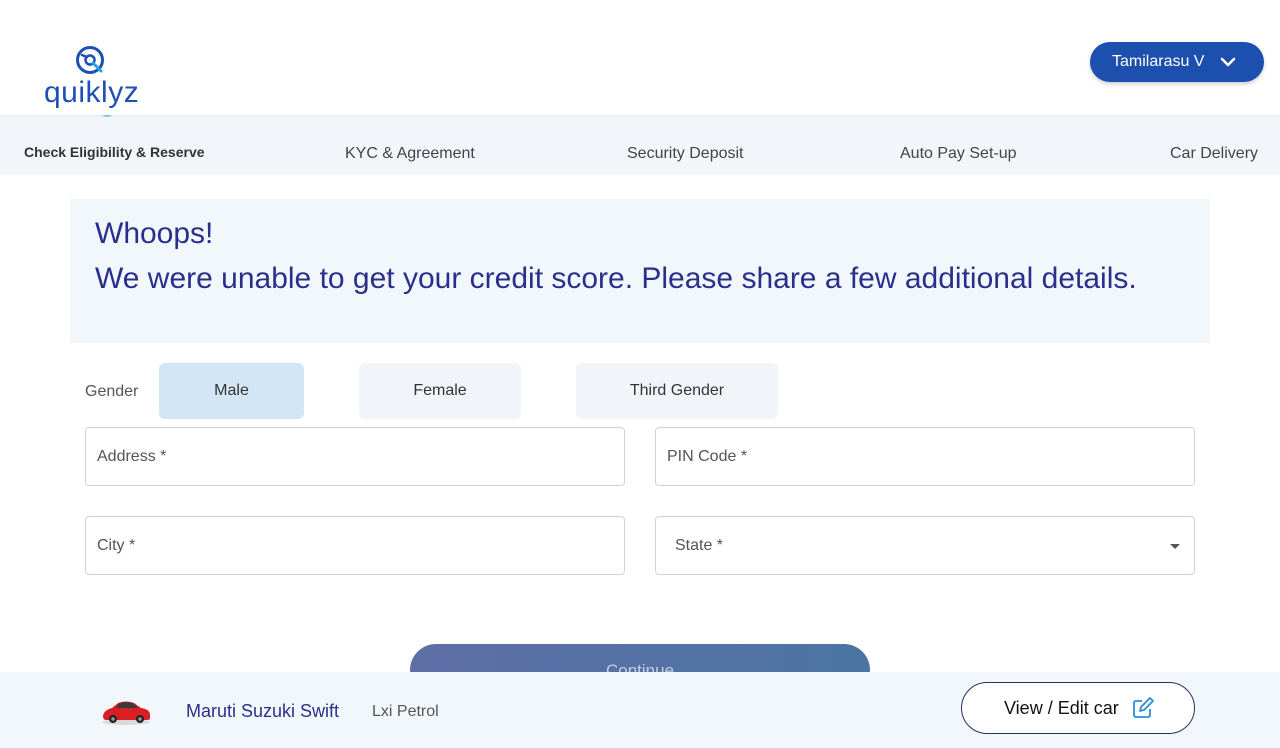  I want to click on gender-option-male: Male, so click(231, 391).